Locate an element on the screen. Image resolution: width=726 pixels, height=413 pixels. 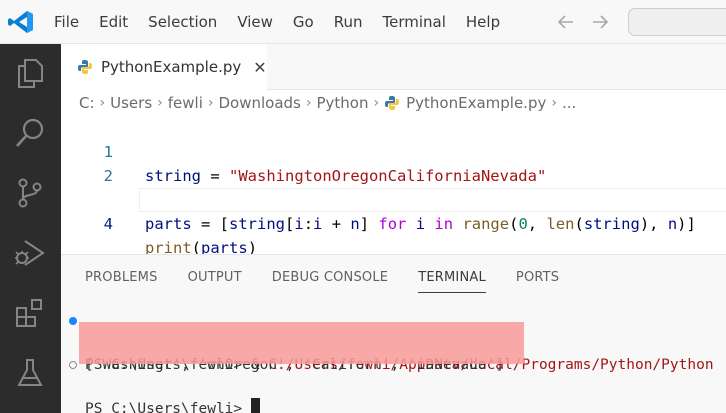
close-icon: ✕ is located at coordinates (259, 67).